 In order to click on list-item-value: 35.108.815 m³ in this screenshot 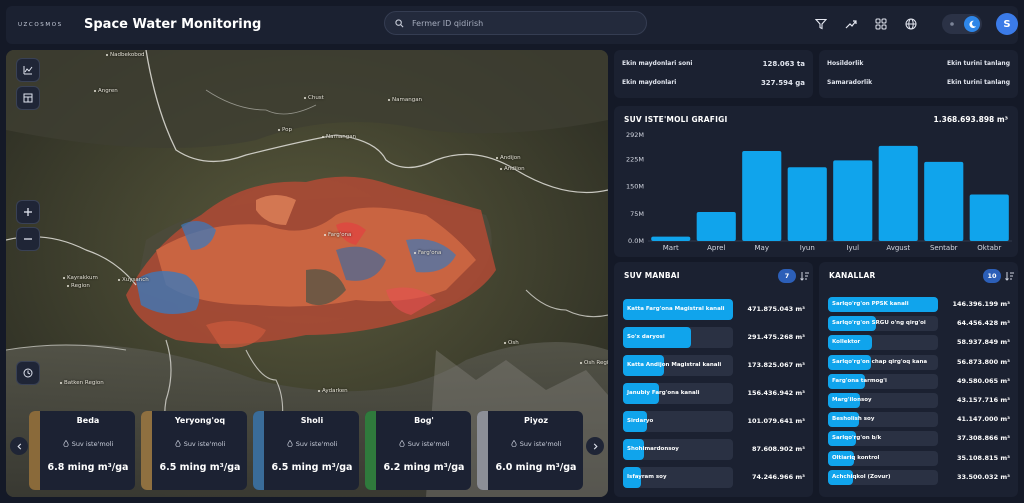, I will do `click(983, 457)`.